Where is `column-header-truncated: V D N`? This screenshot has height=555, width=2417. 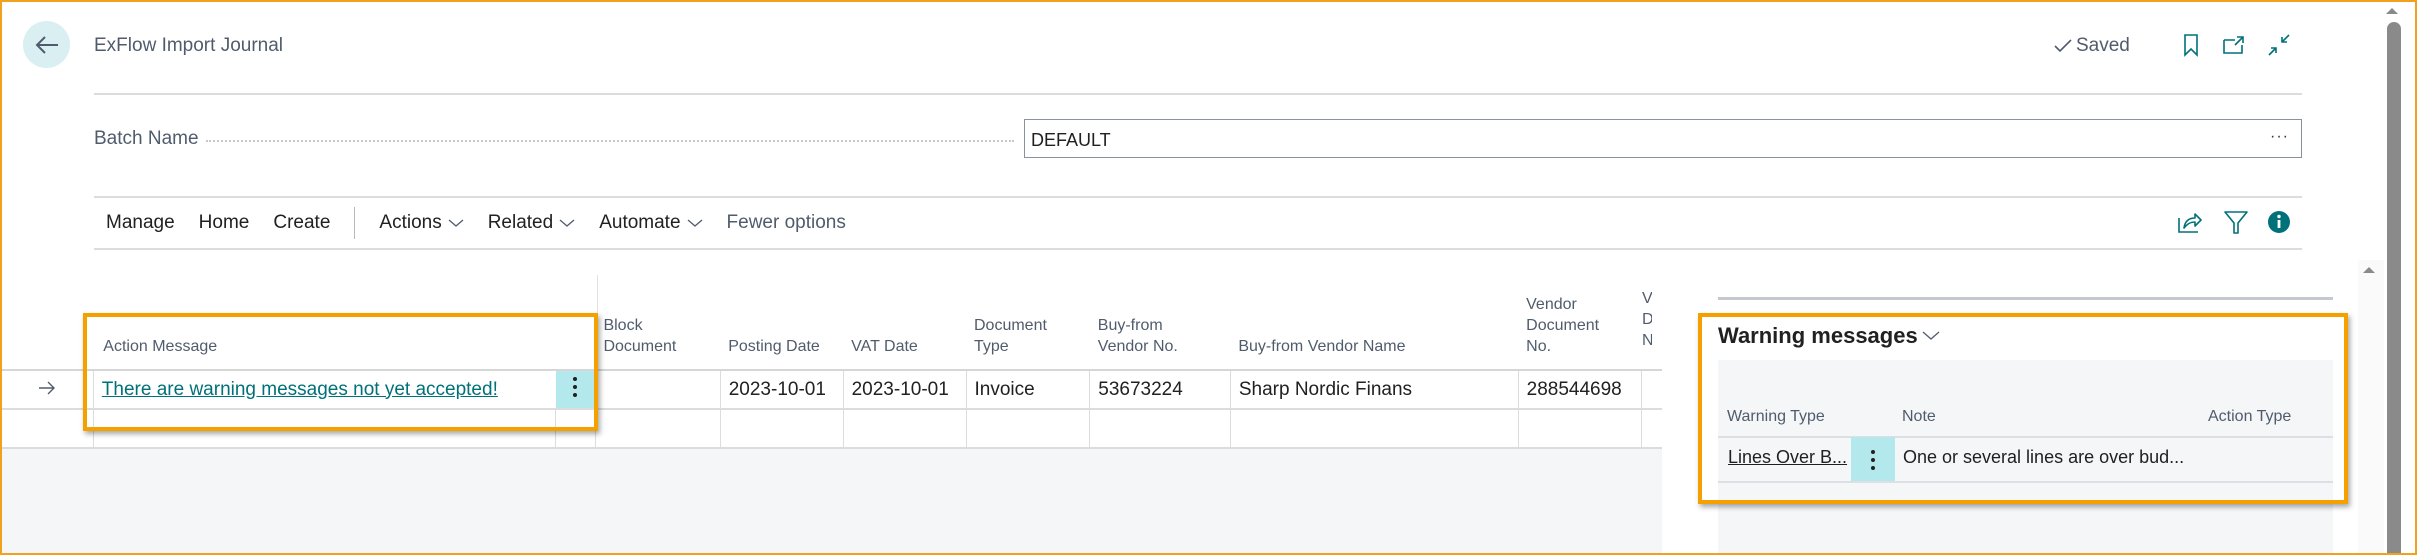
column-header-truncated: V D N is located at coordinates (1651, 320).